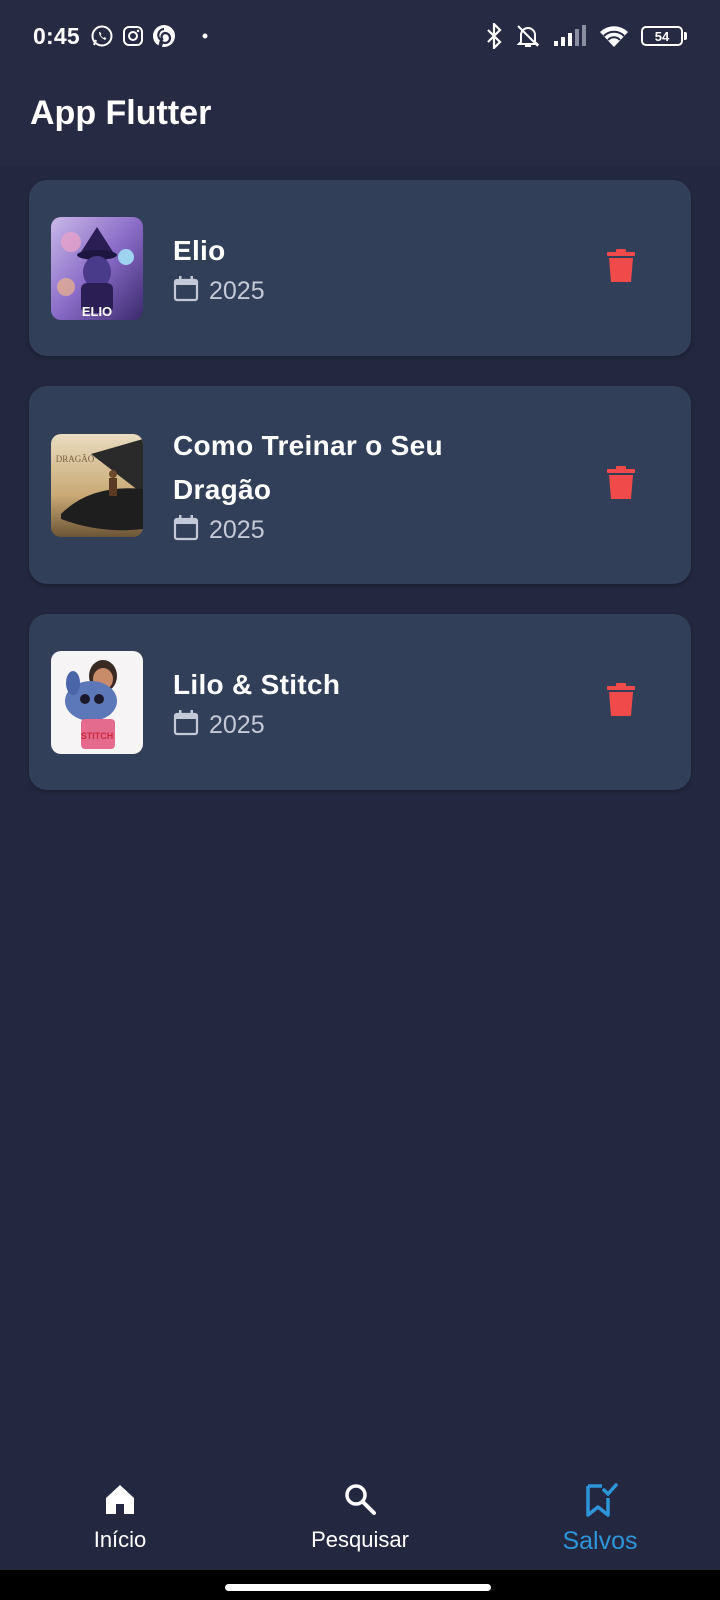  Describe the element at coordinates (360, 1539) in the screenshot. I see `nav-label: Pesquisar` at that location.